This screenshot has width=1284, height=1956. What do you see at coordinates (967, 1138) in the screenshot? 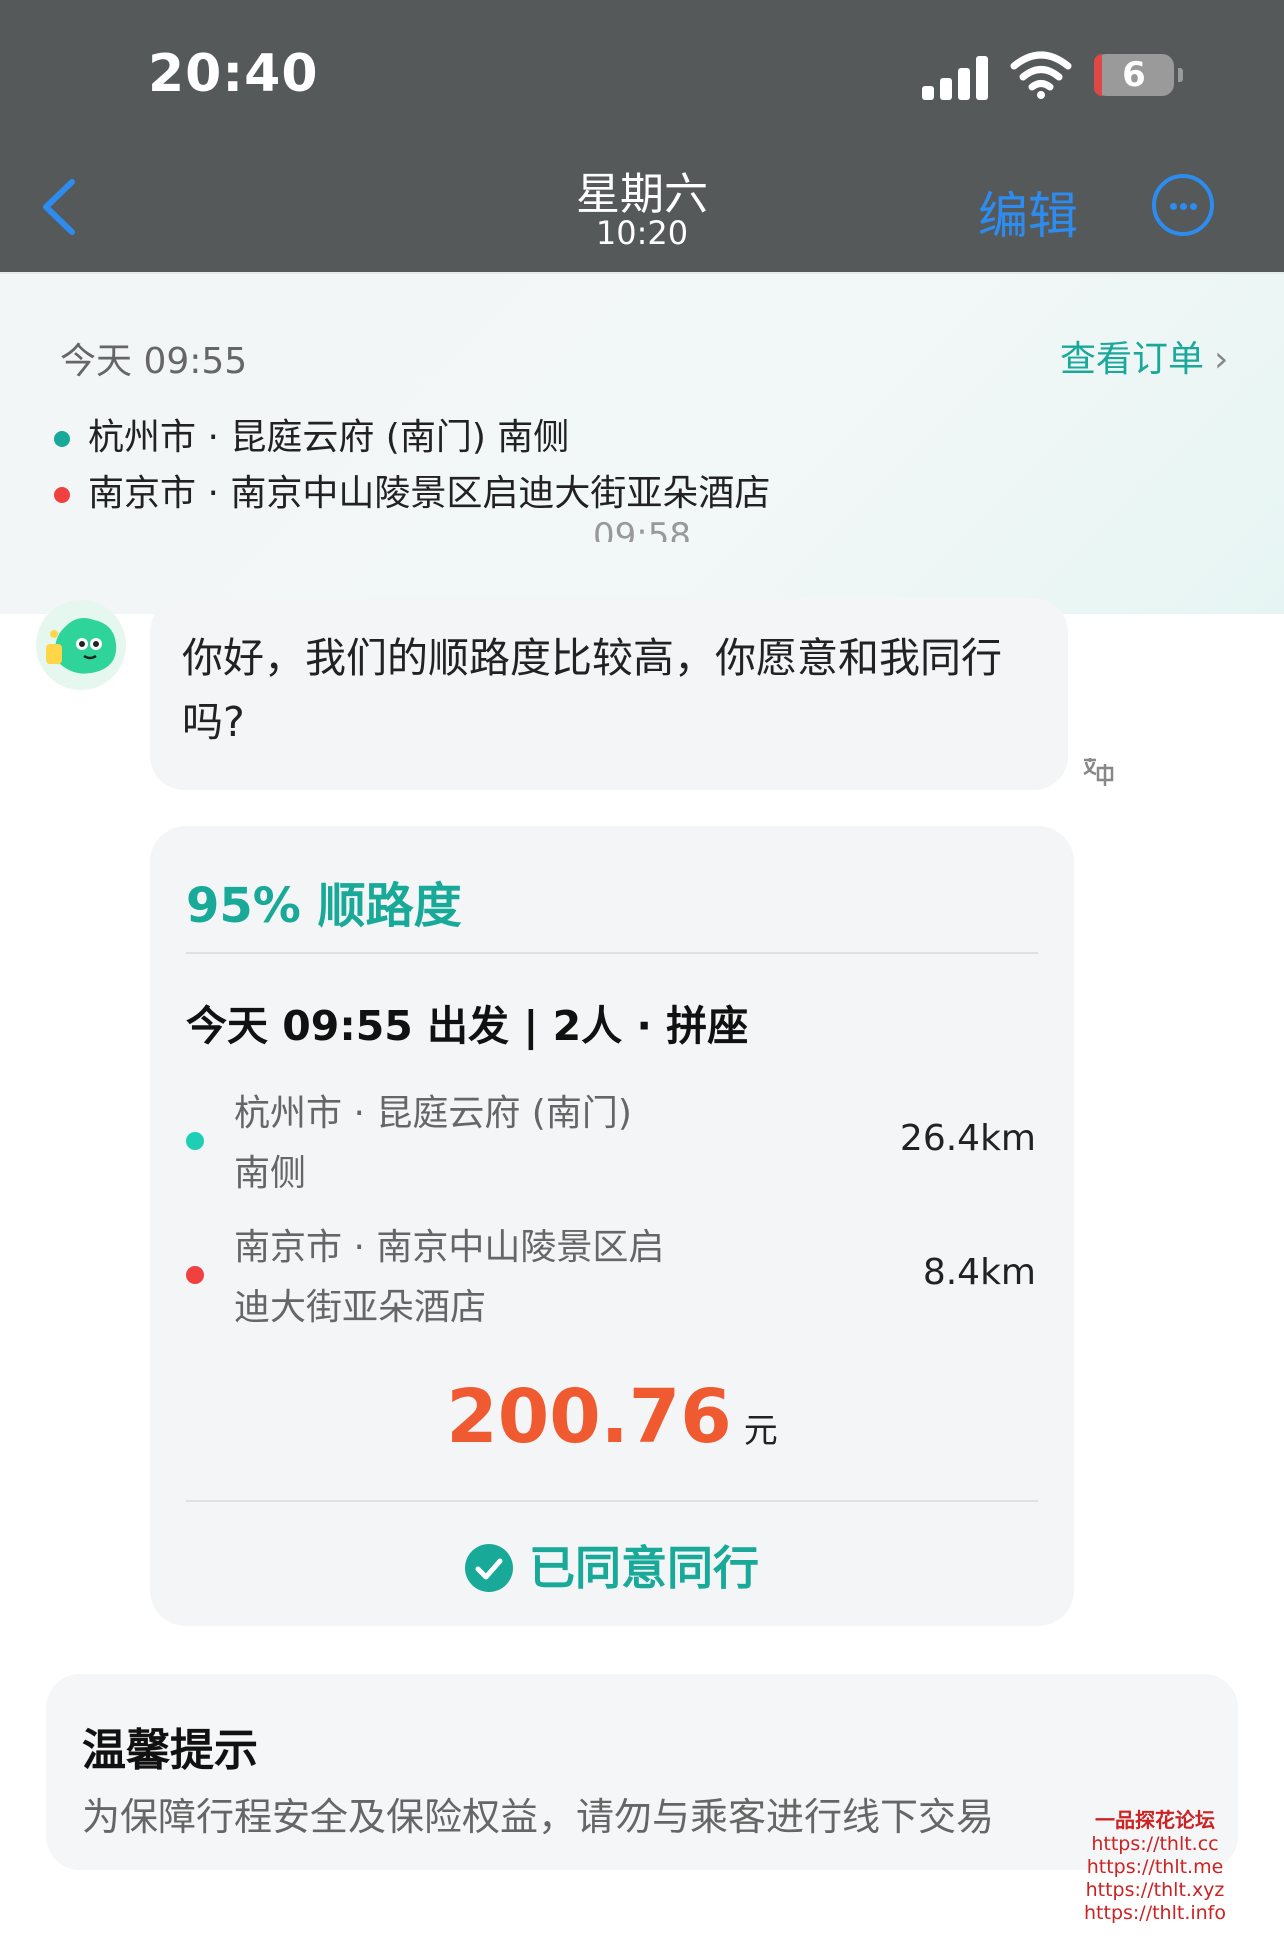
I see `origin-distance: 26.4km` at bounding box center [967, 1138].